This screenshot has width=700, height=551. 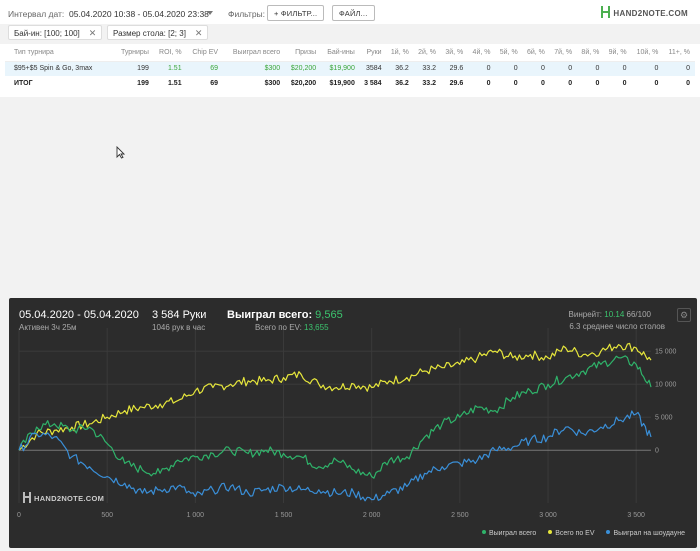 I want to click on hands-count: 3 584 Руки, so click(x=179, y=315).